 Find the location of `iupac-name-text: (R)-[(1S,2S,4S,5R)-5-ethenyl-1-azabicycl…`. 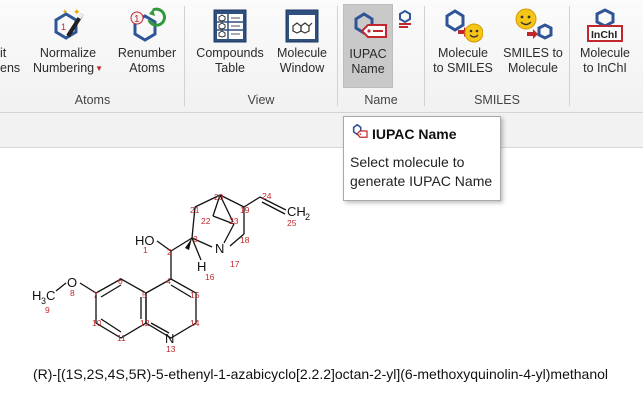

iupac-name-text: (R)-[(1S,2S,4S,5R)-5-ethenyl-1-azabicycl… is located at coordinates (321, 374).